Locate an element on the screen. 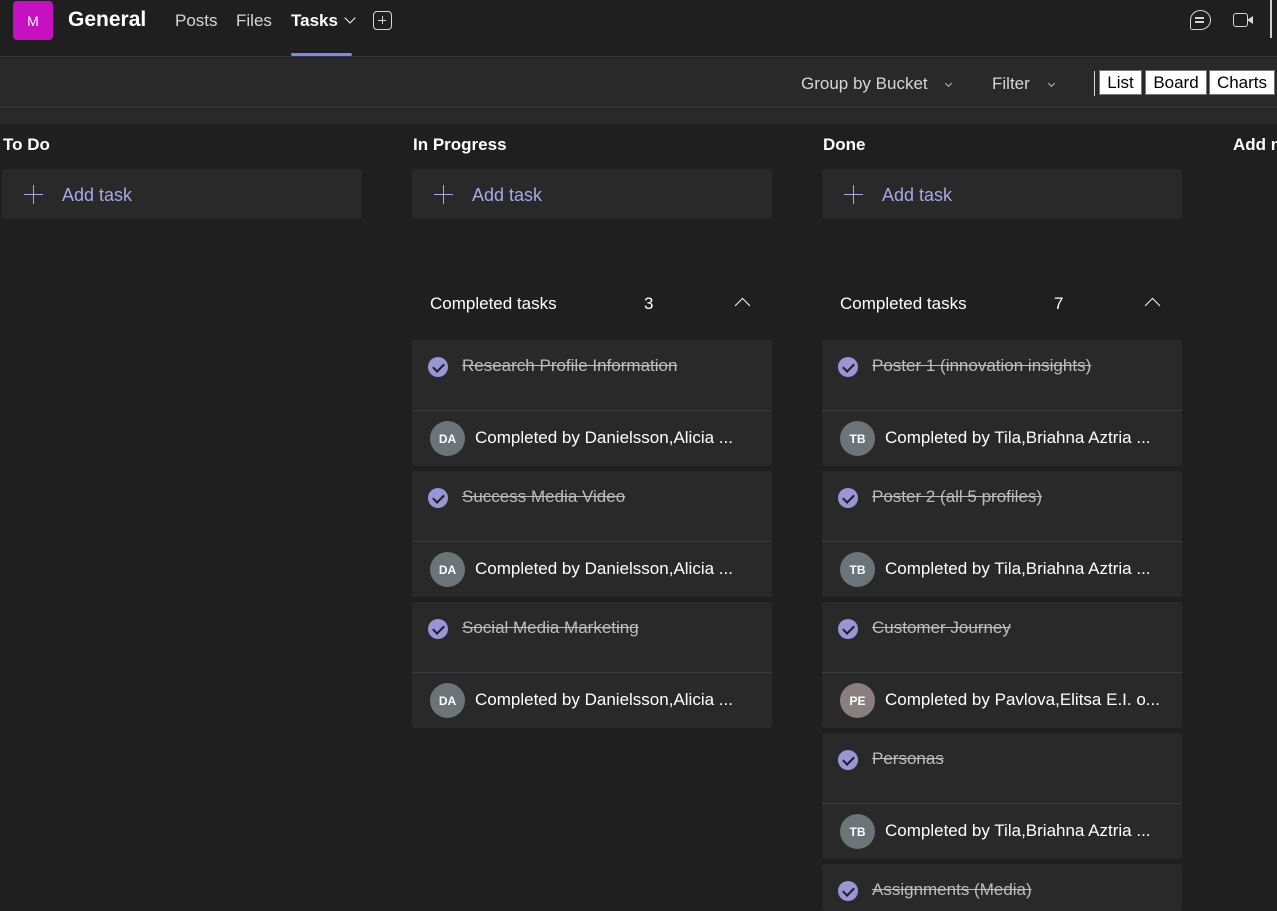 Image resolution: width=1277 pixels, height=911 pixels. view-board-button: Board is located at coordinates (1176, 82).